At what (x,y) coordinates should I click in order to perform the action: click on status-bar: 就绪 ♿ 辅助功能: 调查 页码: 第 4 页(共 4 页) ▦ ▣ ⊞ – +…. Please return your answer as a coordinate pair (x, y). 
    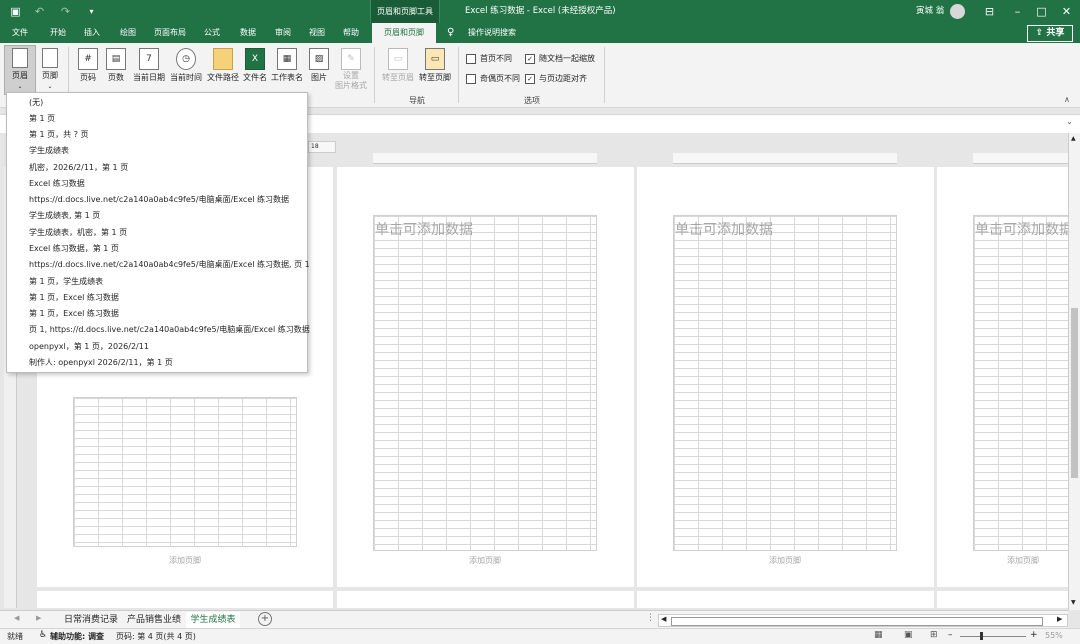
    Looking at the image, I should click on (540, 636).